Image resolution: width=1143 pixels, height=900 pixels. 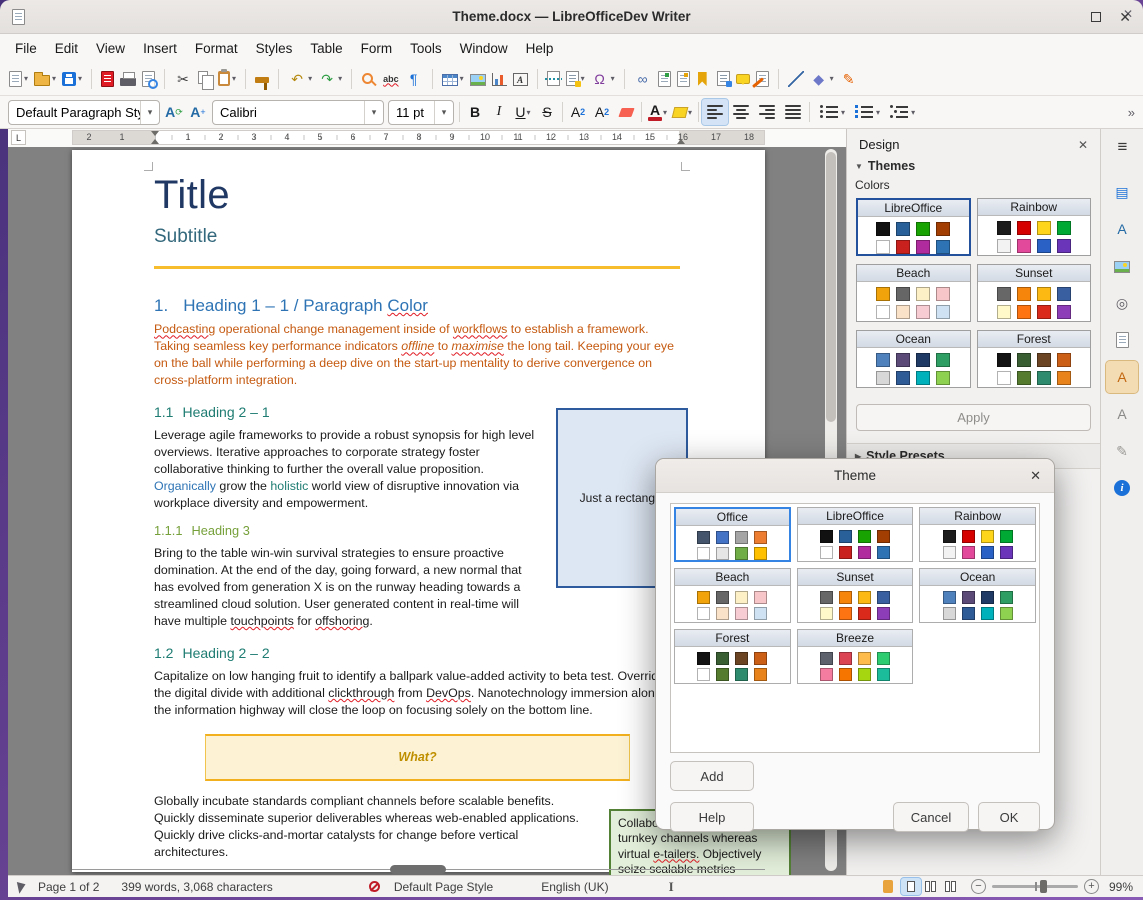 What do you see at coordinates (703, 79) in the screenshot?
I see `insert-bookmark-button` at bounding box center [703, 79].